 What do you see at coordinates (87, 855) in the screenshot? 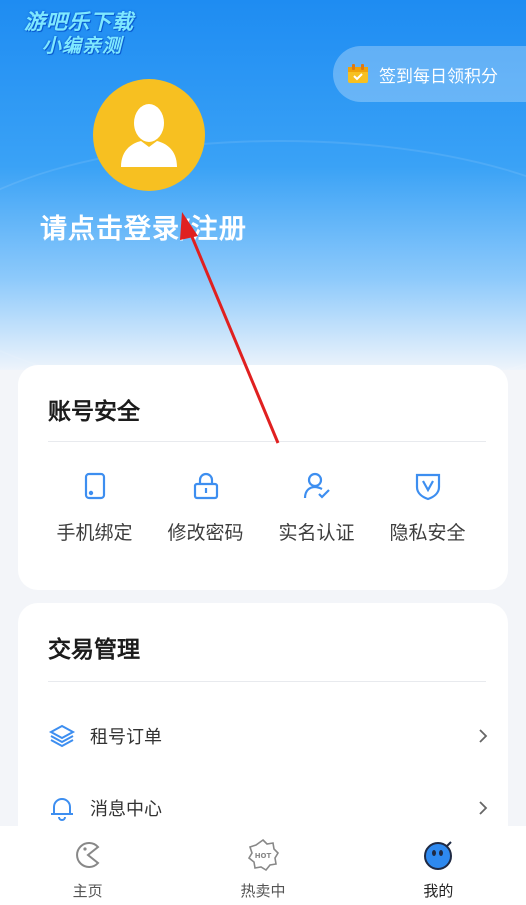
I see `home-icon` at bounding box center [87, 855].